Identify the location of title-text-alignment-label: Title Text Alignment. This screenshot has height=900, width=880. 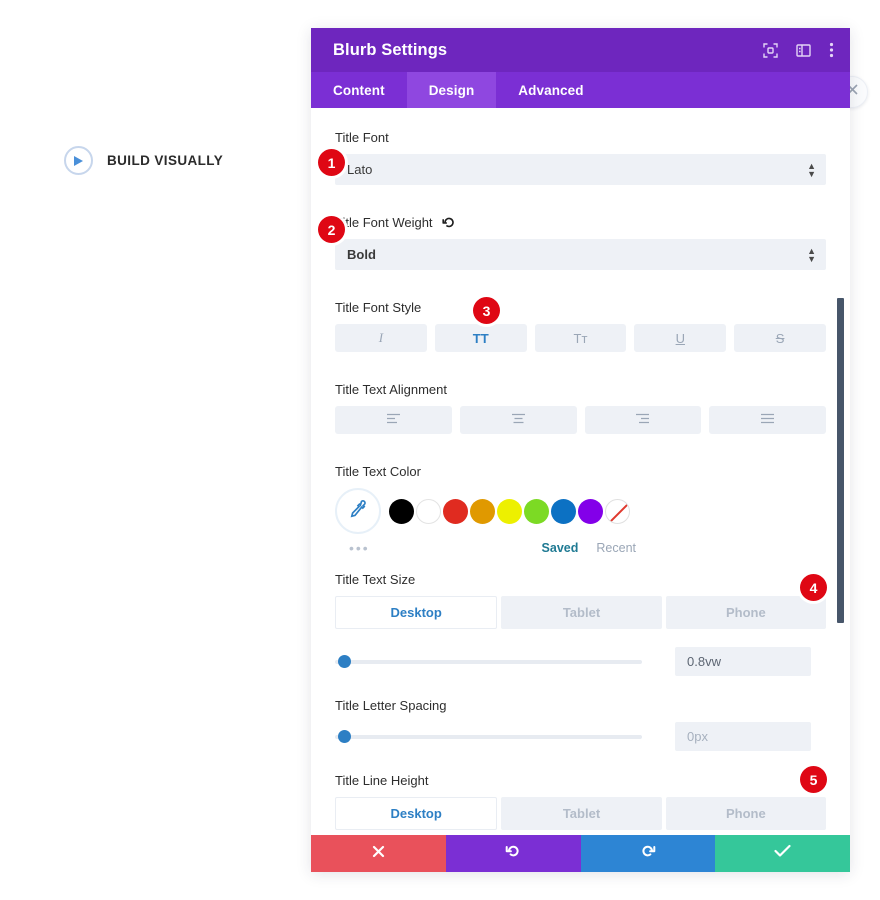
(391, 389).